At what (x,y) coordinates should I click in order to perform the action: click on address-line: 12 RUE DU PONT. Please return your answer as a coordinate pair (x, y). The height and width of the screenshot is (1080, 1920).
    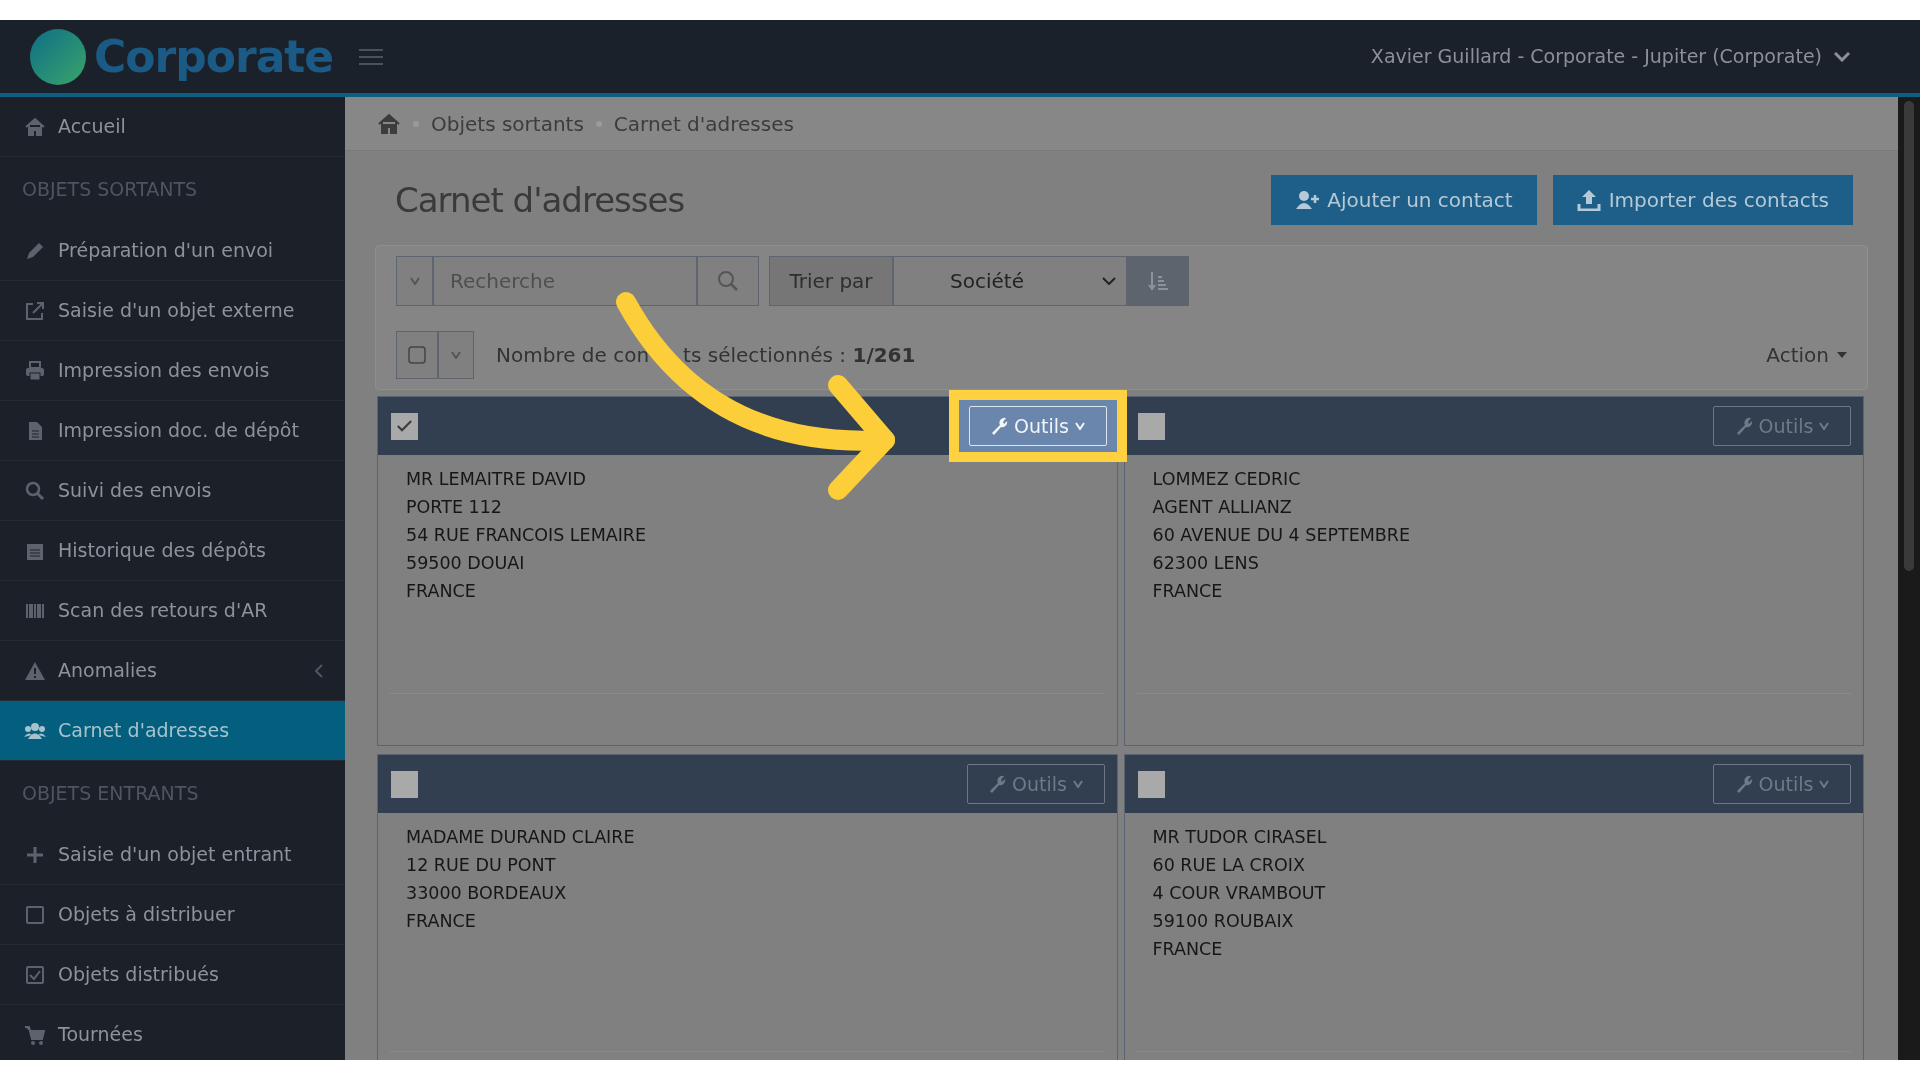
    Looking at the image, I should click on (481, 865).